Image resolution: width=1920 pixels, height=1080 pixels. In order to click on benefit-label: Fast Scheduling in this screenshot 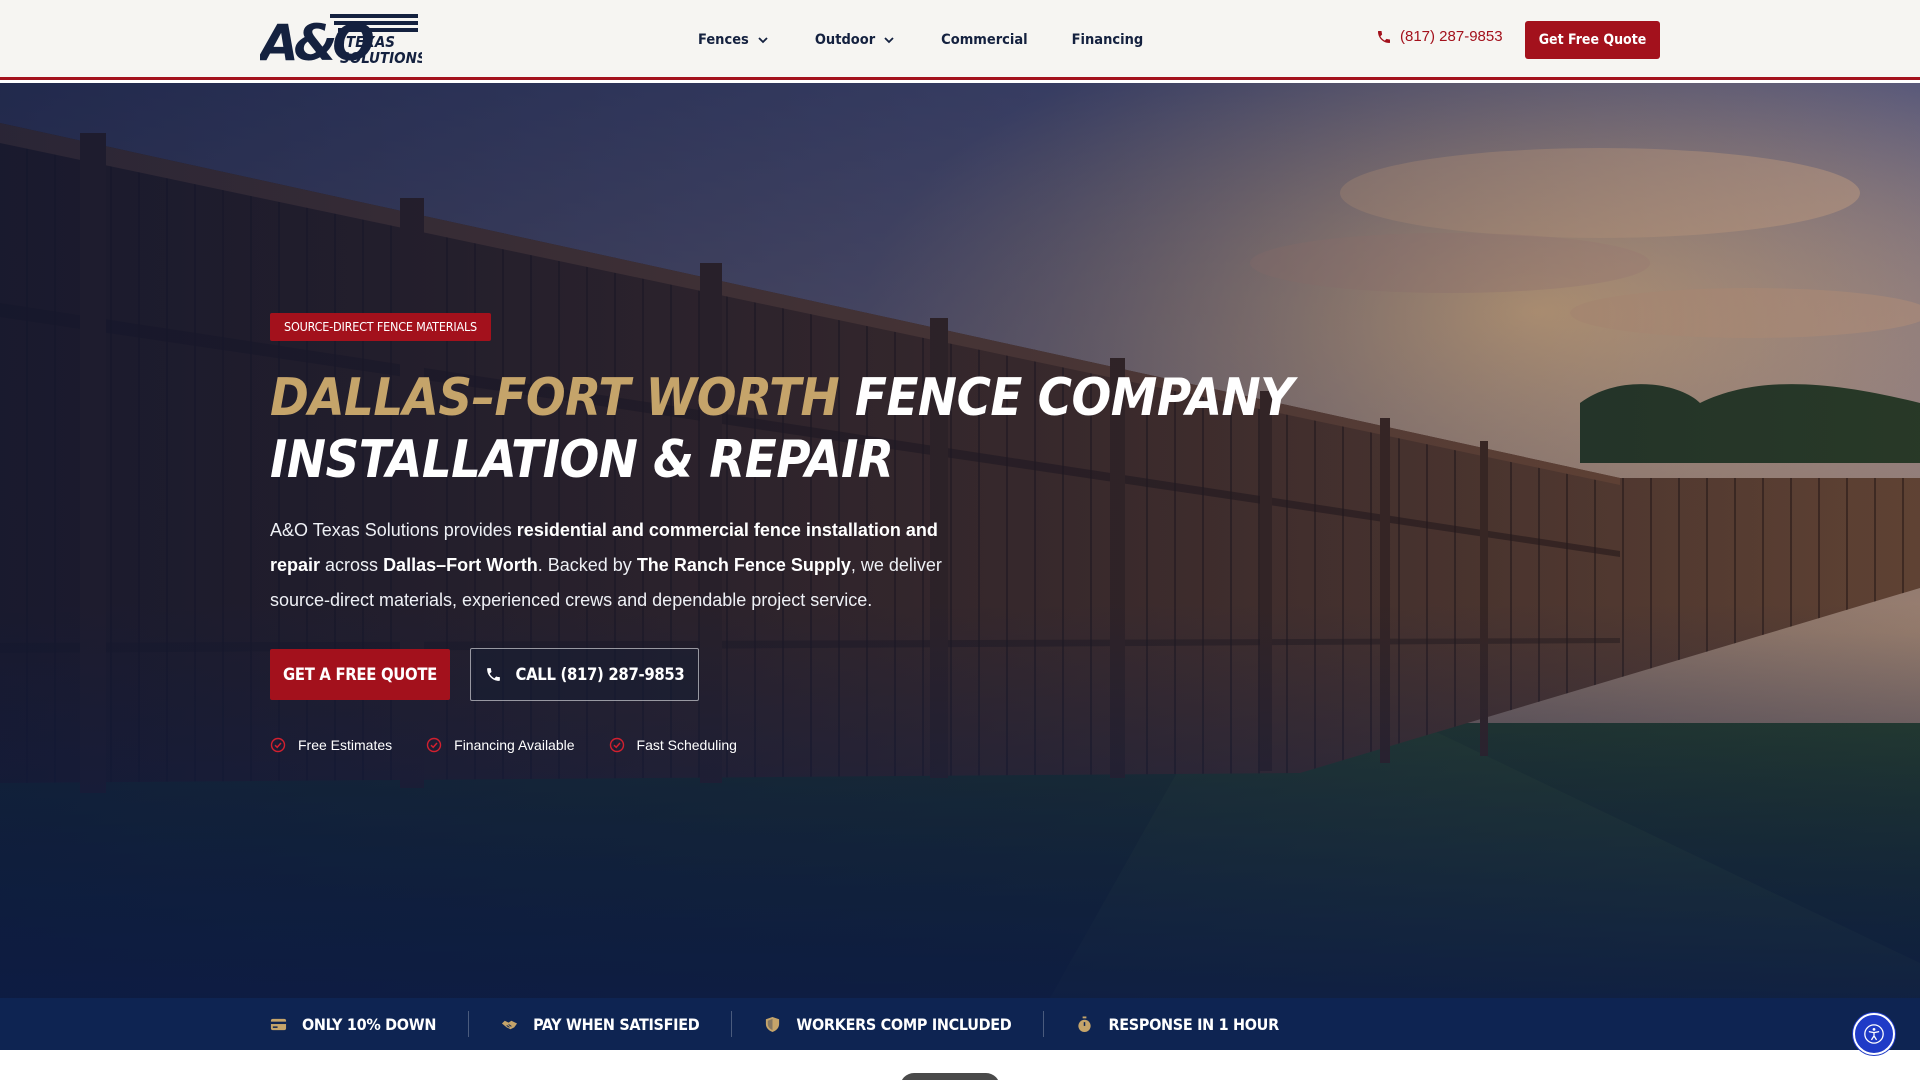, I will do `click(686, 745)`.